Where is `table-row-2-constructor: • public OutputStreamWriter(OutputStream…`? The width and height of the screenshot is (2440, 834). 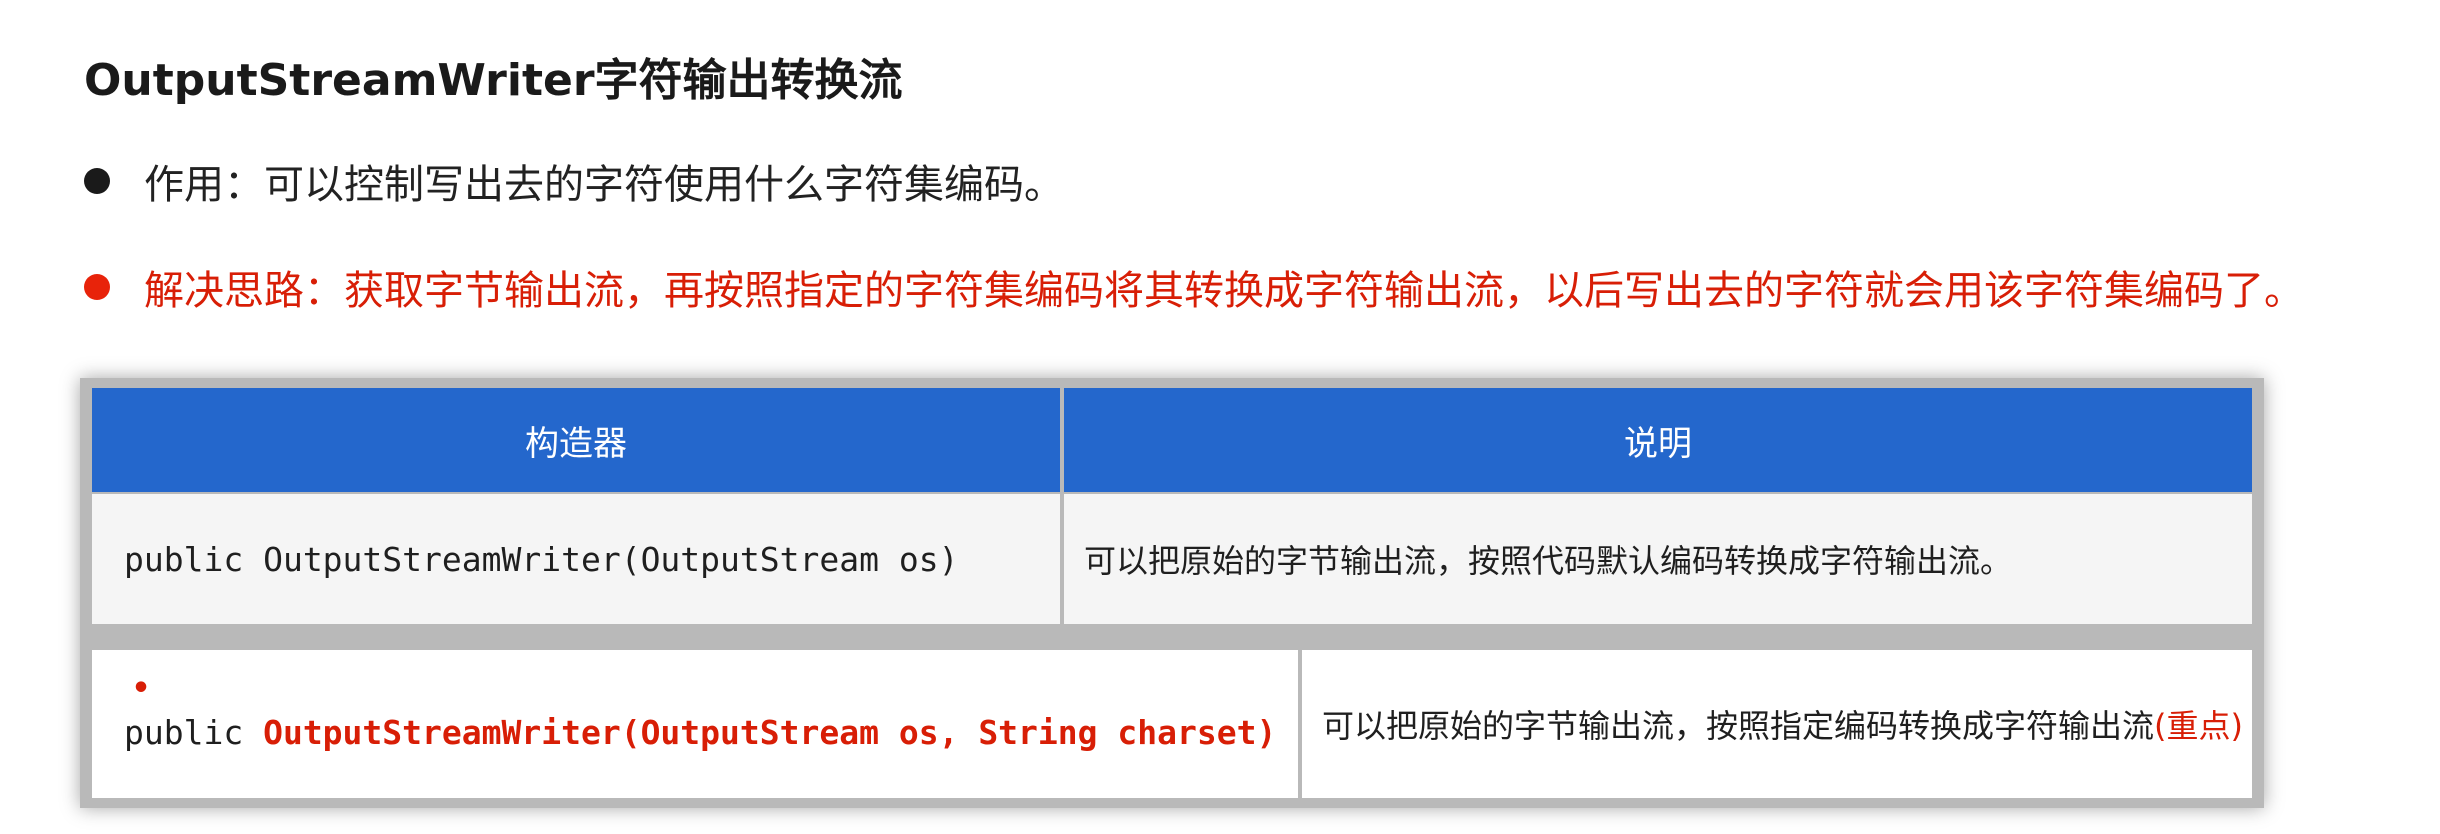 table-row-2-constructor: • public OutputStreamWriter(OutputStream… is located at coordinates (695, 724).